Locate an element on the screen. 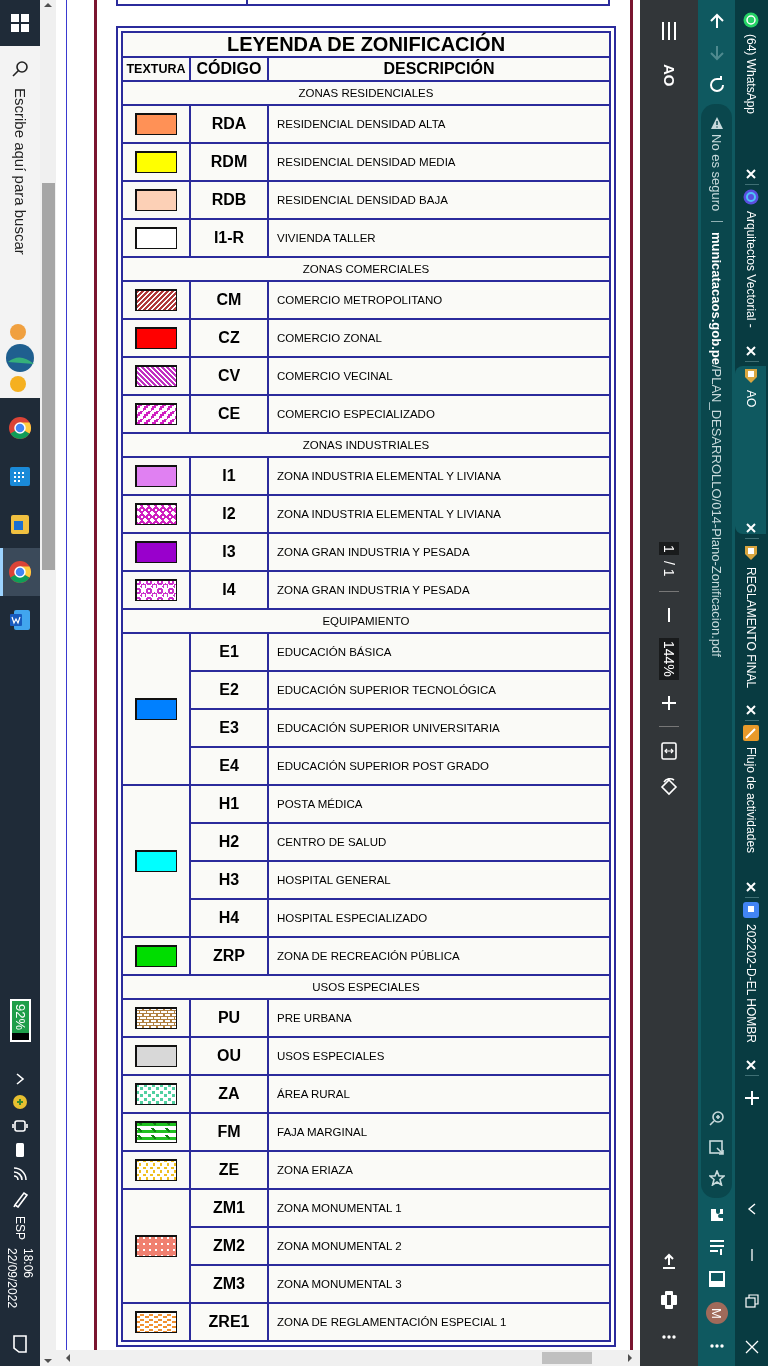 The width and height of the screenshot is (768, 1366). windows-logo-icon is located at coordinates (20, 23).